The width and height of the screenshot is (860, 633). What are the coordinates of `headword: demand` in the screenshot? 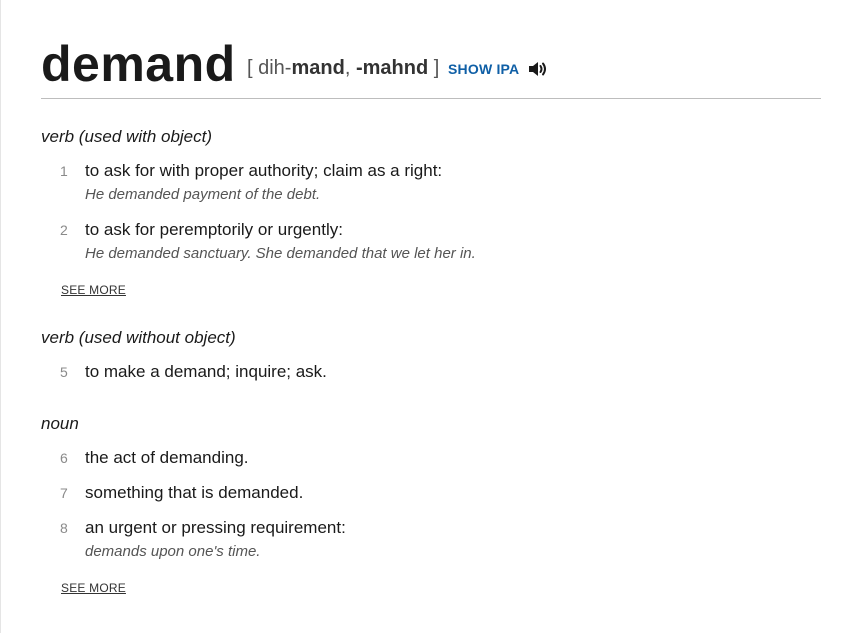 It's located at (138, 64).